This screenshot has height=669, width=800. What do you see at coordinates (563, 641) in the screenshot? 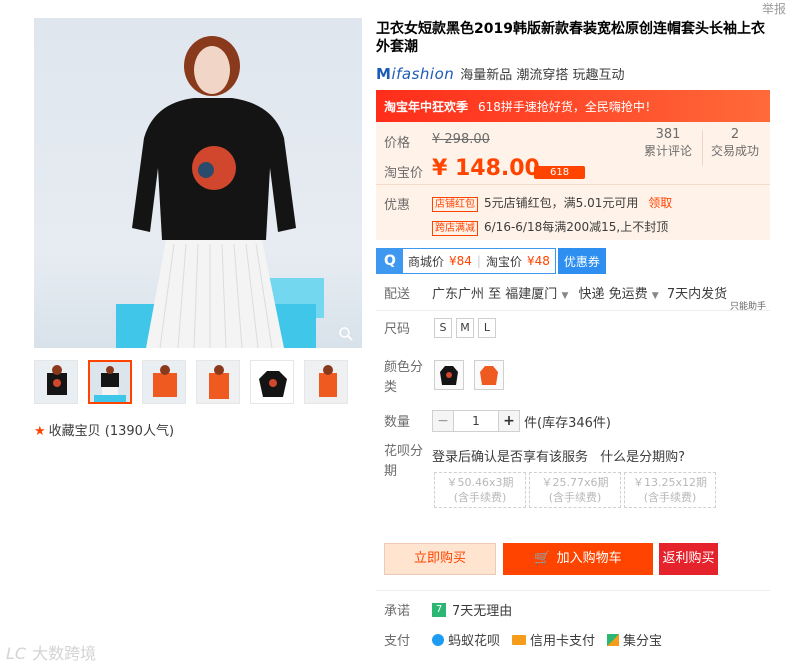
I see `payment-credit-card: 信用卡支付` at bounding box center [563, 641].